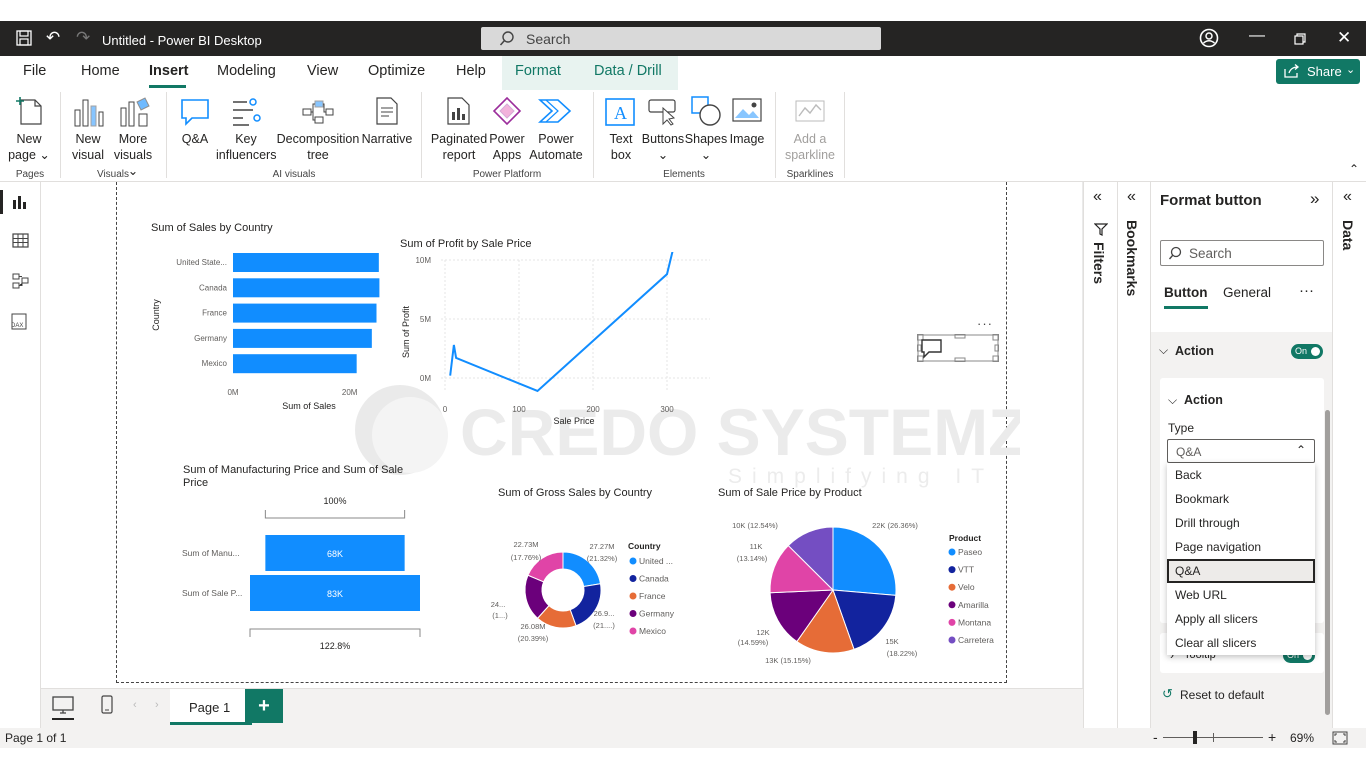 The image size is (1366, 768). What do you see at coordinates (1131, 197) in the screenshot?
I see `expand-bookmarks-icon: «` at bounding box center [1131, 197].